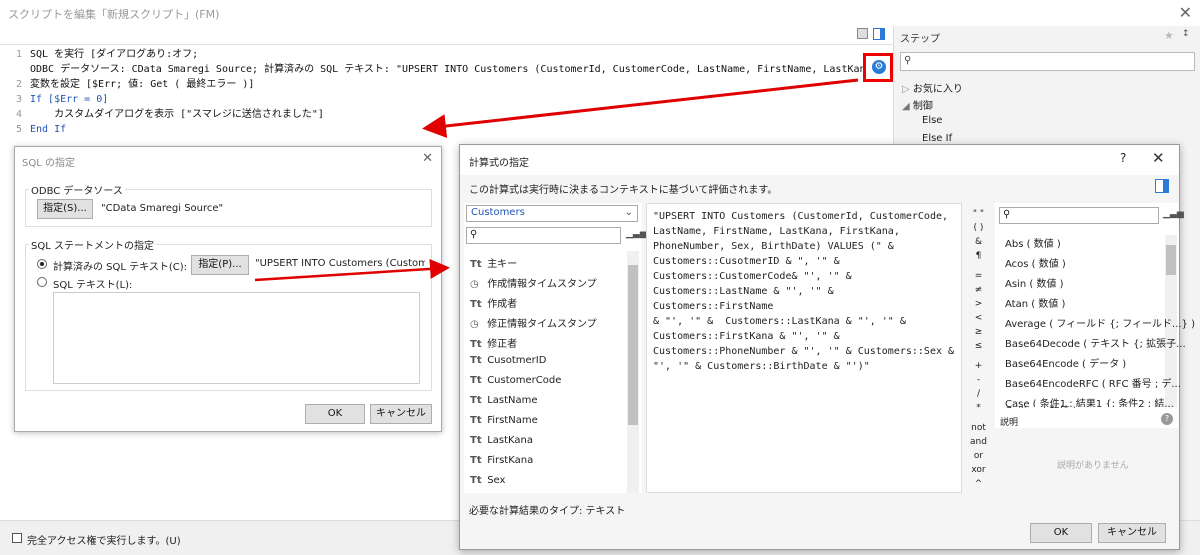 The height and width of the screenshot is (555, 1200). What do you see at coordinates (978, 290) in the screenshot?
I see `operator-item: ≠` at bounding box center [978, 290].